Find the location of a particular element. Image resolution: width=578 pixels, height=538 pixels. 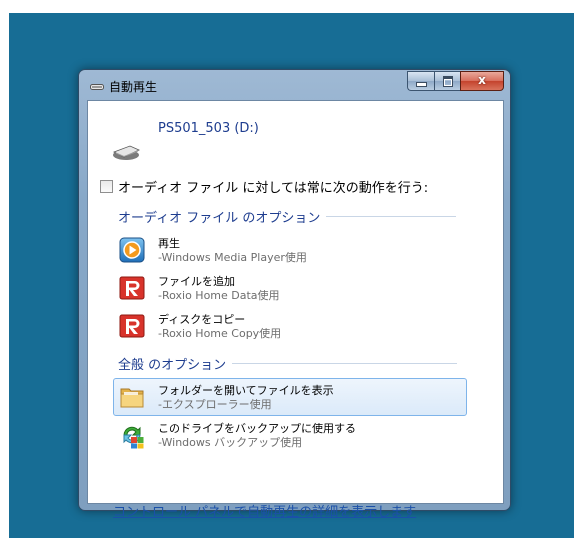

general-options-header: 全般 のオプション is located at coordinates (288, 363).